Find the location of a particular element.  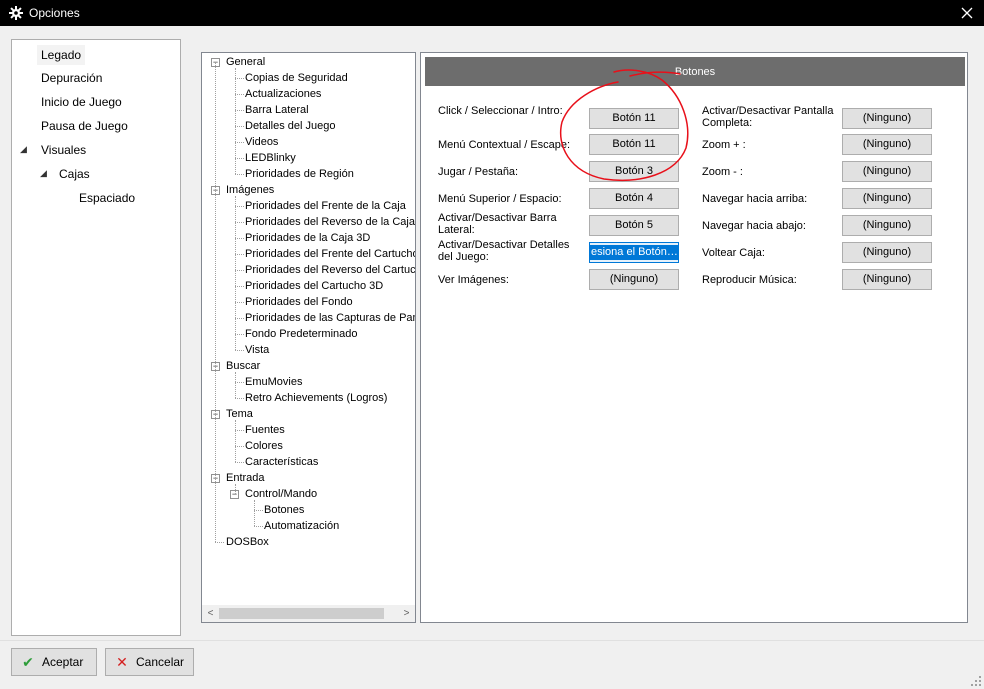

button-binding-value: Botón 5 is located at coordinates (634, 225).